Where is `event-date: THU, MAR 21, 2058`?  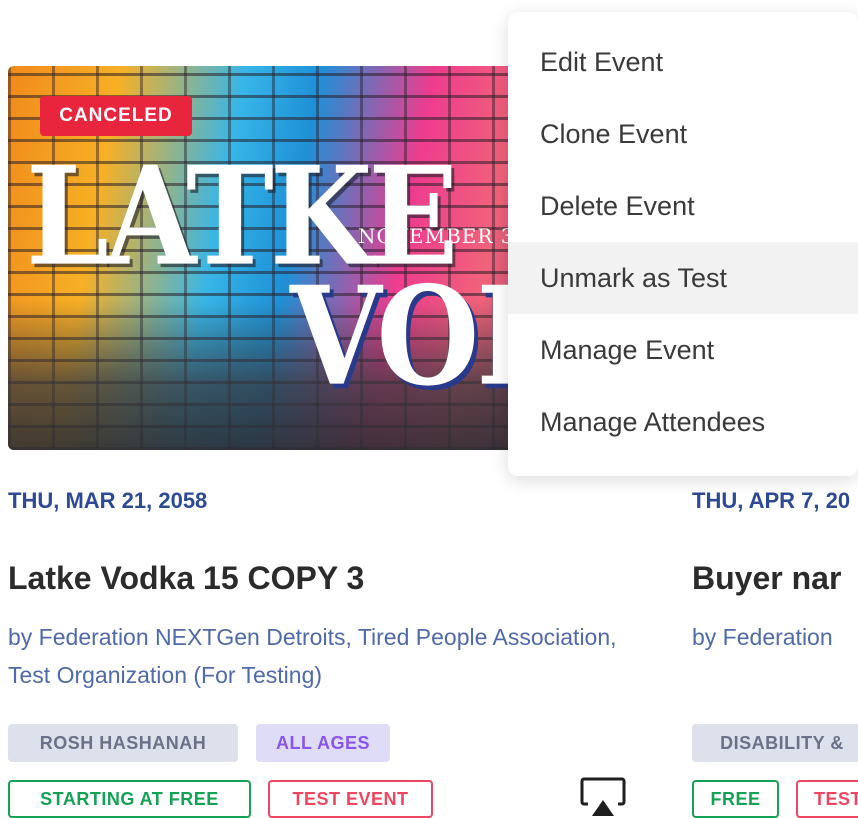
event-date: THU, MAR 21, 2058 is located at coordinates (108, 500).